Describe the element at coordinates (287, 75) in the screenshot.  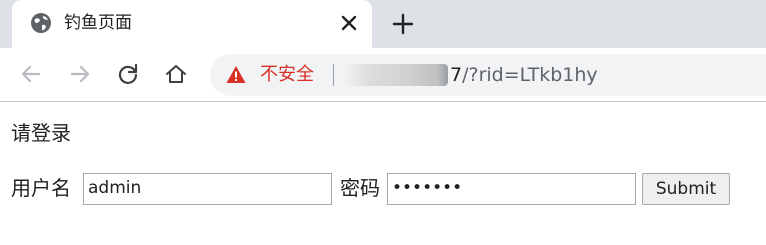
I see `security-status-label: 不安全` at that location.